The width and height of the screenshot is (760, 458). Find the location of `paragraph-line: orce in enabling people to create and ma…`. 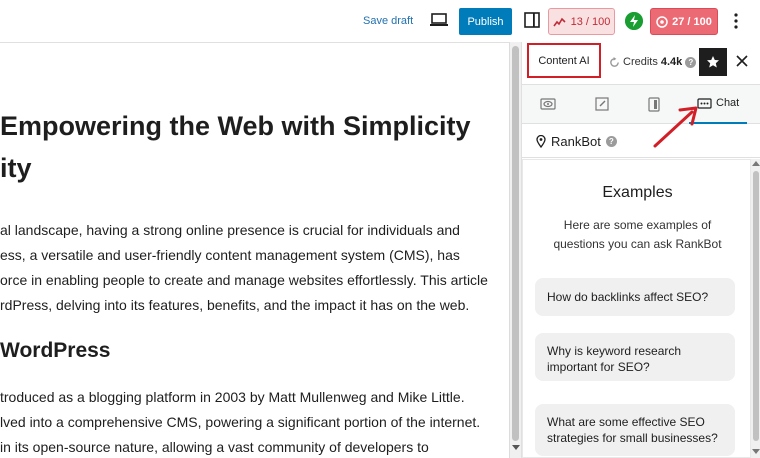

paragraph-line: orce in enabling people to create and ma… is located at coordinates (244, 280).